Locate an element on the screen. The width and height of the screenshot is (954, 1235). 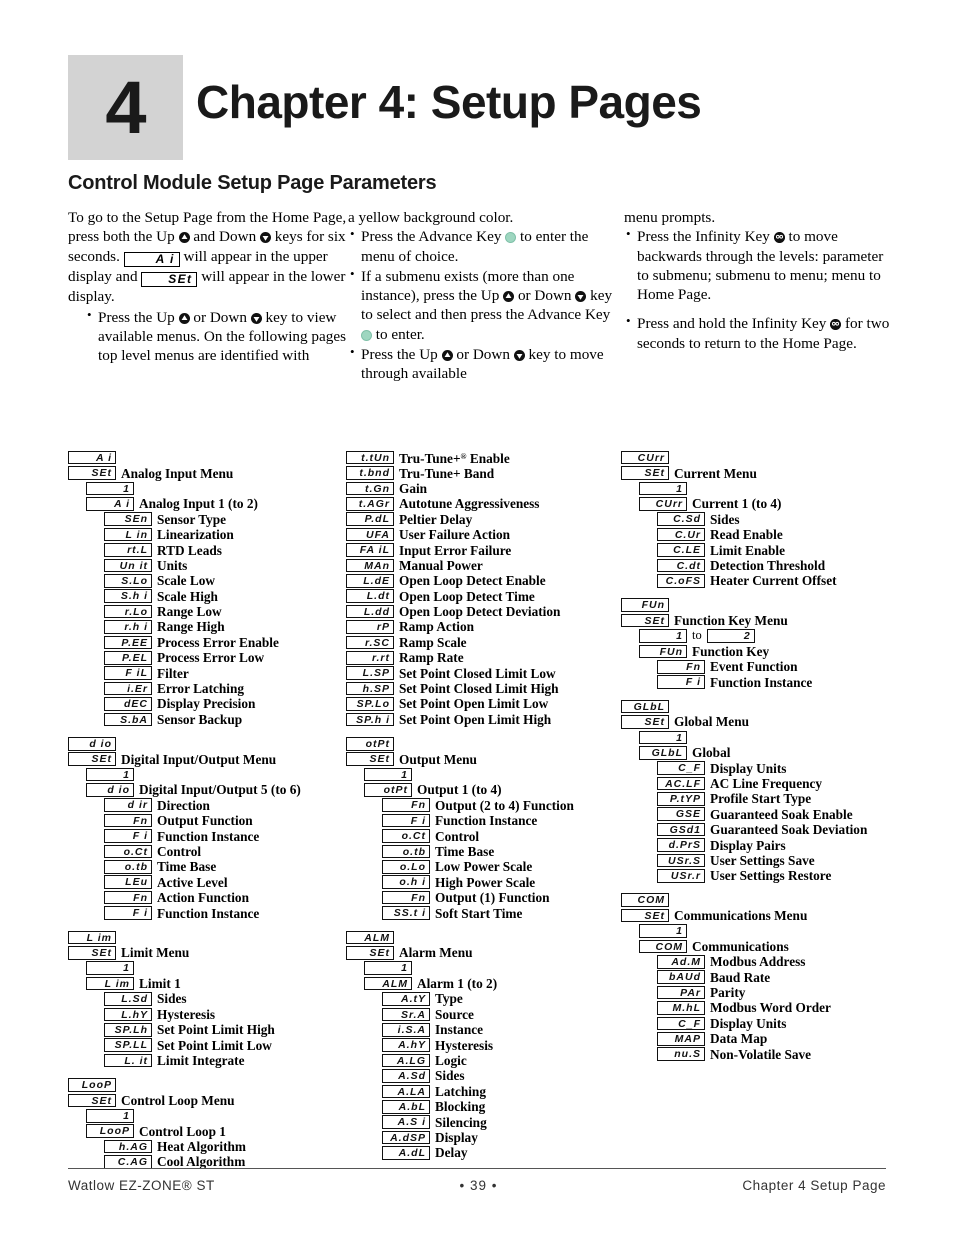
menu-row: i.Er Error Latching is located at coordinates (207, 688).